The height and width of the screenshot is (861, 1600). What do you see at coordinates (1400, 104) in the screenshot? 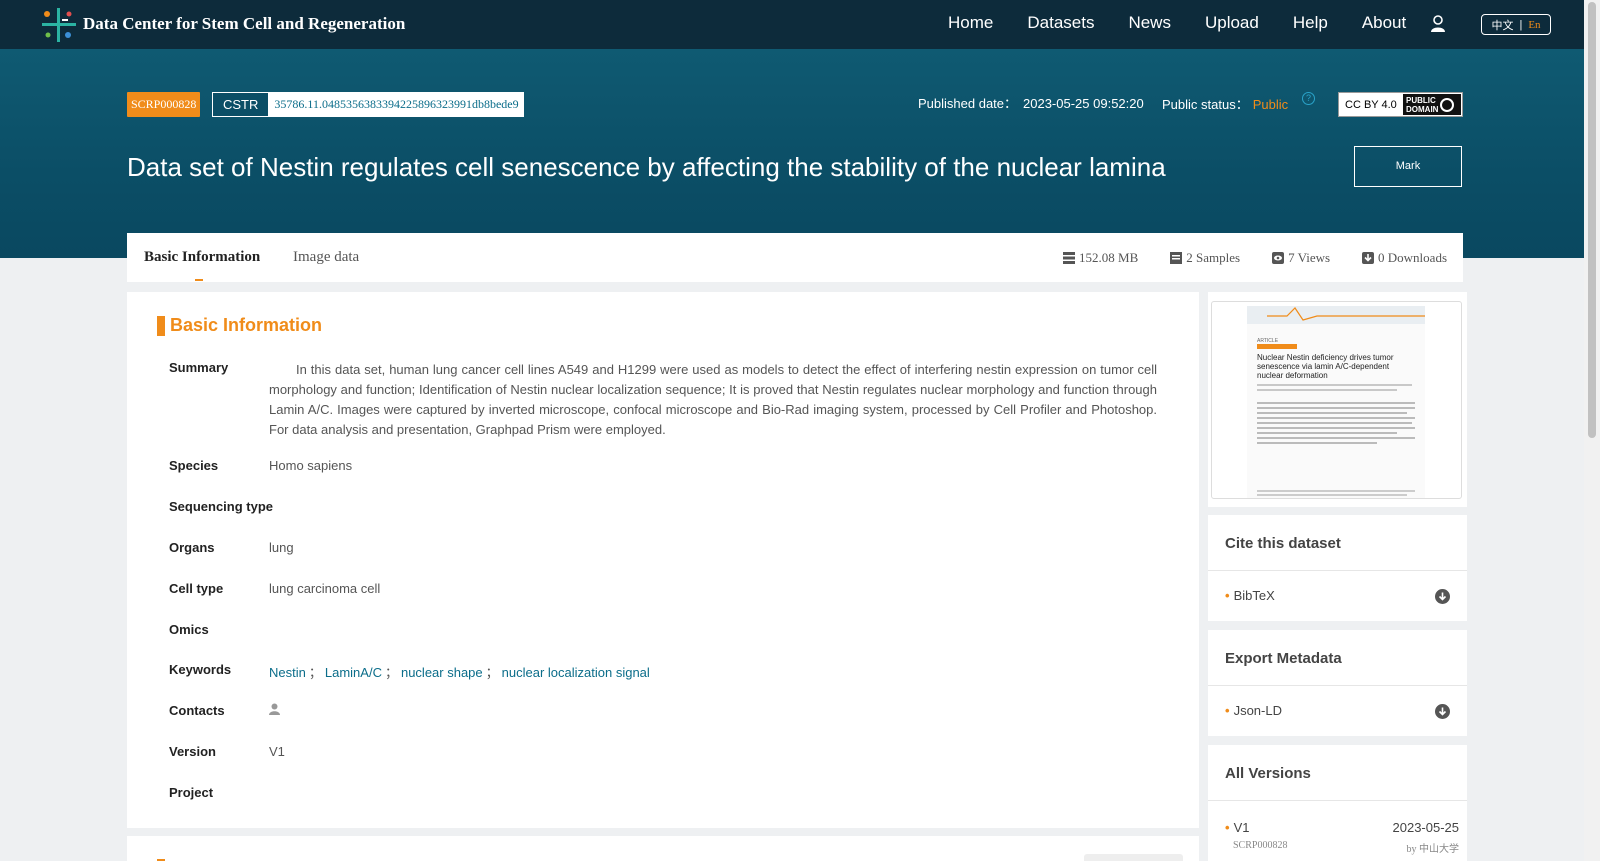
I see `license-badge: CC BY 4.0 PUBLIC DOMAIN` at bounding box center [1400, 104].